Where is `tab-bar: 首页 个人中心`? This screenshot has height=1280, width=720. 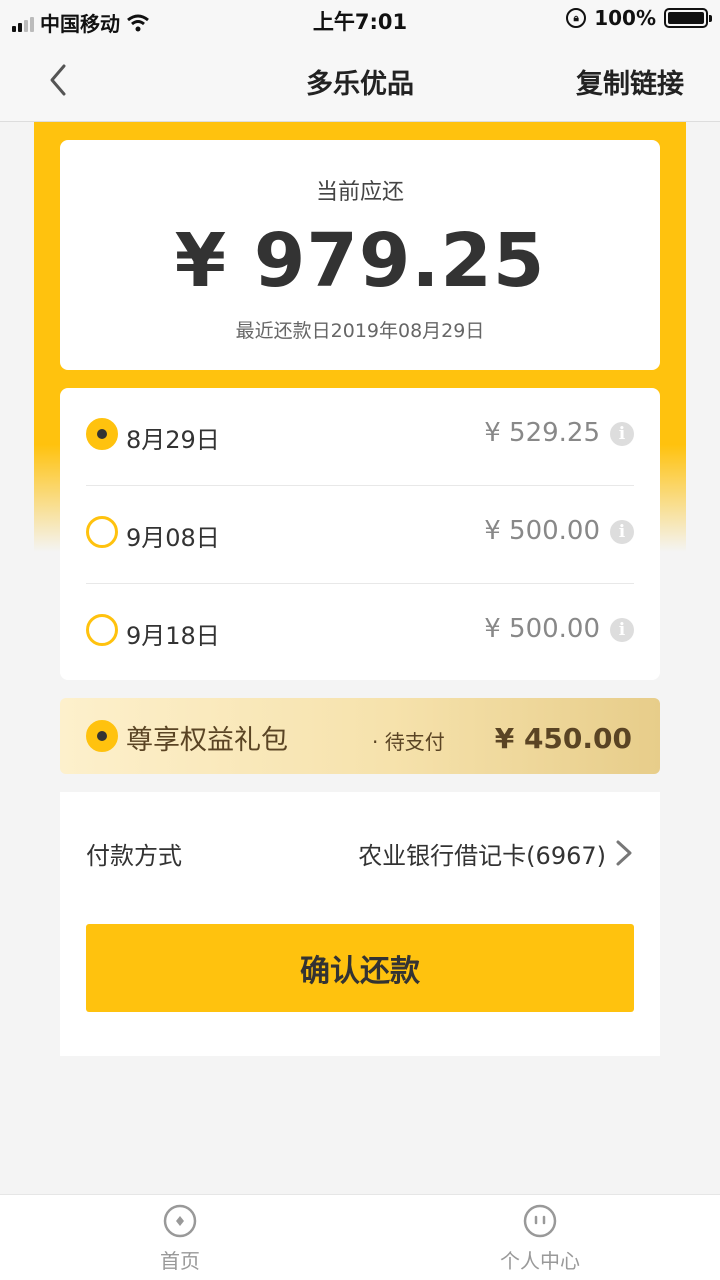
tab-bar: 首页 个人中心 is located at coordinates (360, 1237).